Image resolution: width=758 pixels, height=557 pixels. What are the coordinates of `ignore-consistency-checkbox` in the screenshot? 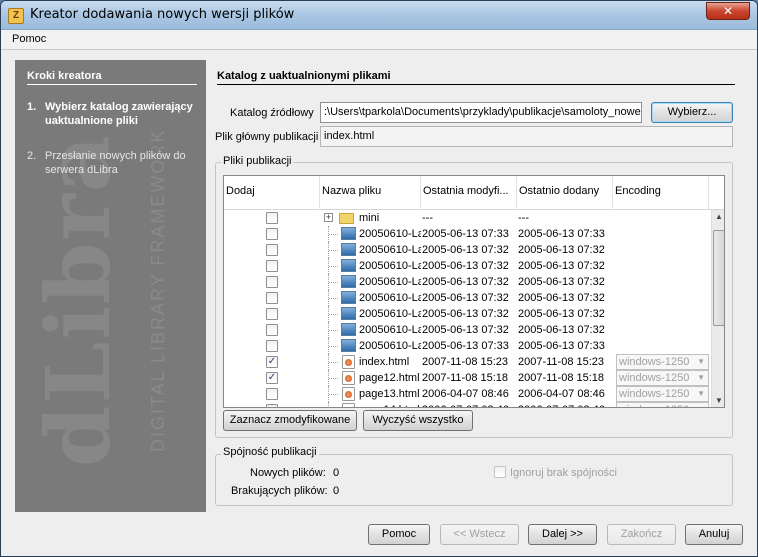 It's located at (500, 472).